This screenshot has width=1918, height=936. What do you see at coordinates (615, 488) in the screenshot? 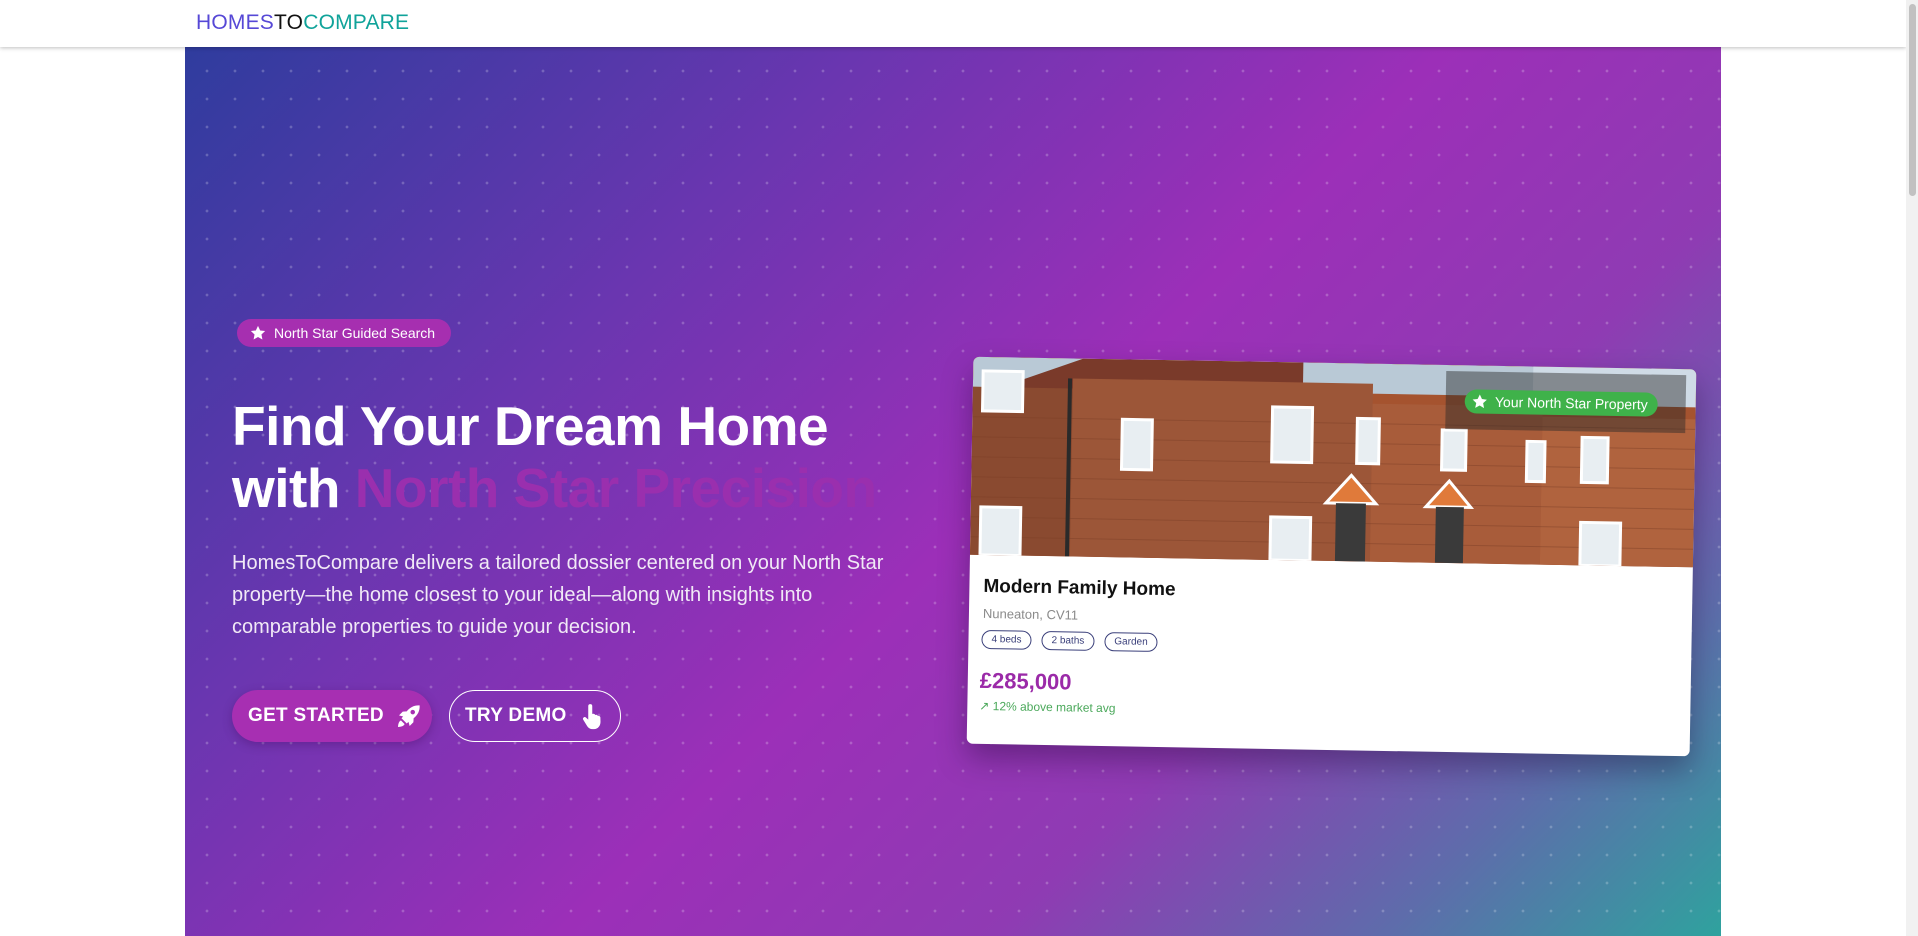
I see `headline-accent: North Star Precision` at bounding box center [615, 488].